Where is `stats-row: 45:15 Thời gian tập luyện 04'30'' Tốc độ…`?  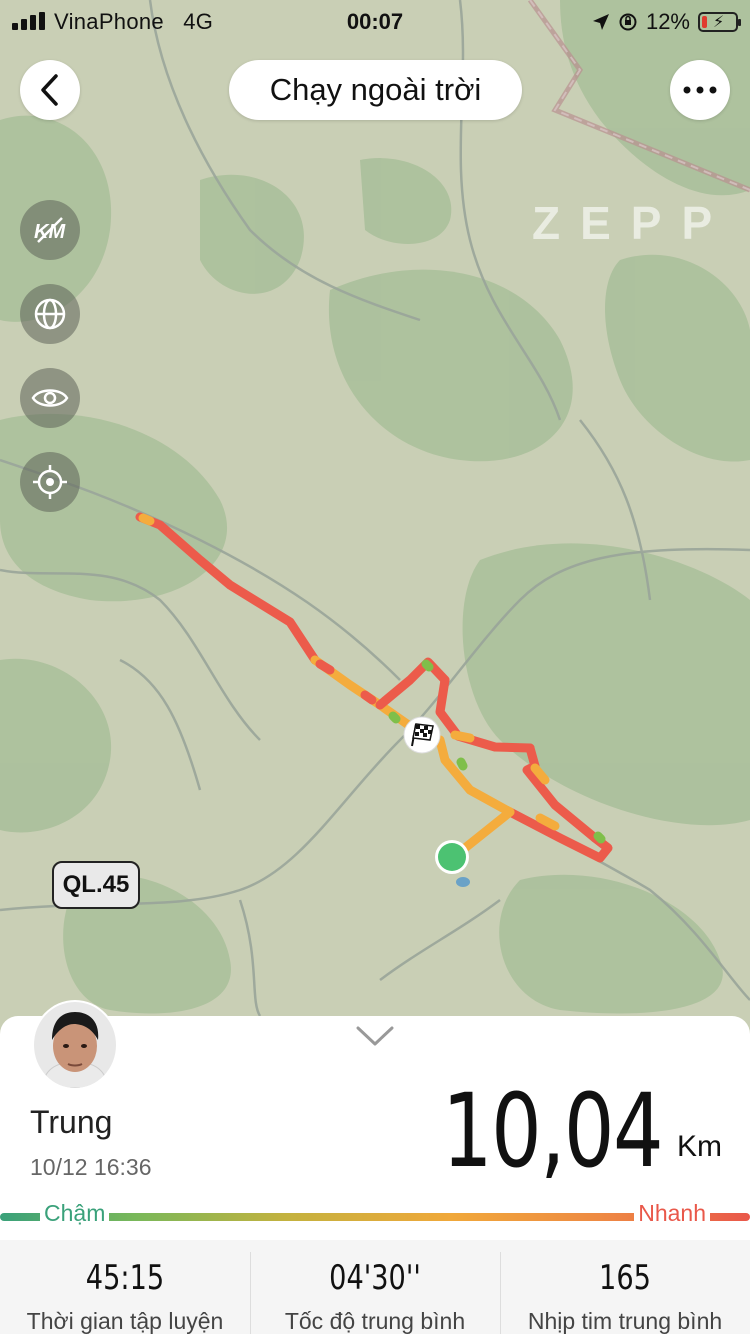 stats-row: 45:15 Thời gian tập luyện 04'30'' Tốc độ… is located at coordinates (375, 1287).